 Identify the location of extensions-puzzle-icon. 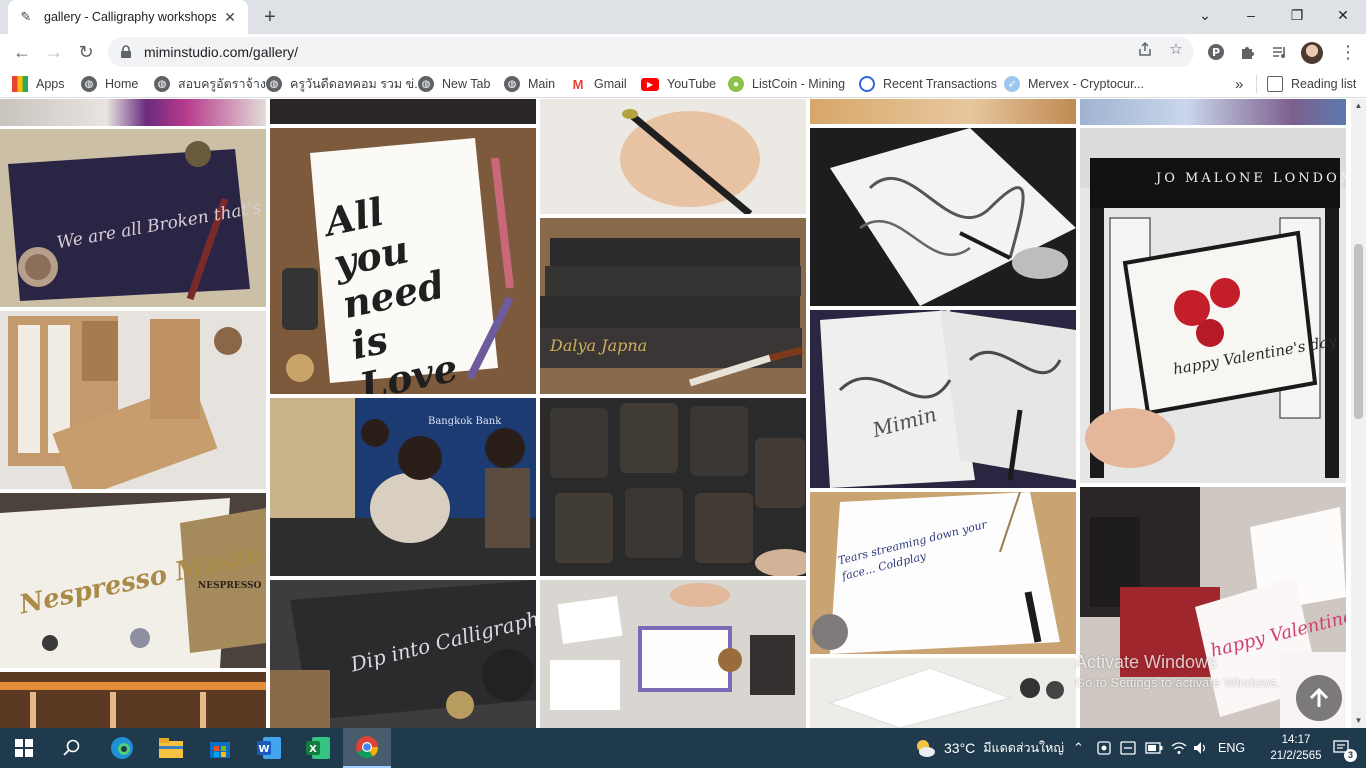
(1248, 52).